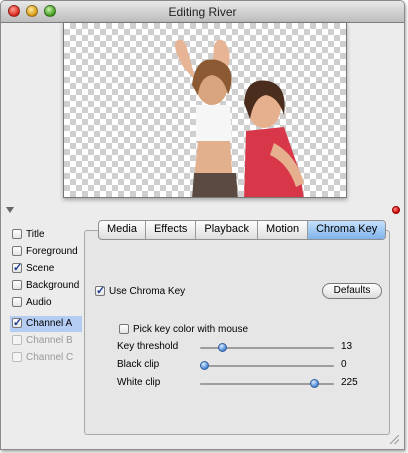  Describe the element at coordinates (39, 302) in the screenshot. I see `sidebar-item-label: Audio` at that location.